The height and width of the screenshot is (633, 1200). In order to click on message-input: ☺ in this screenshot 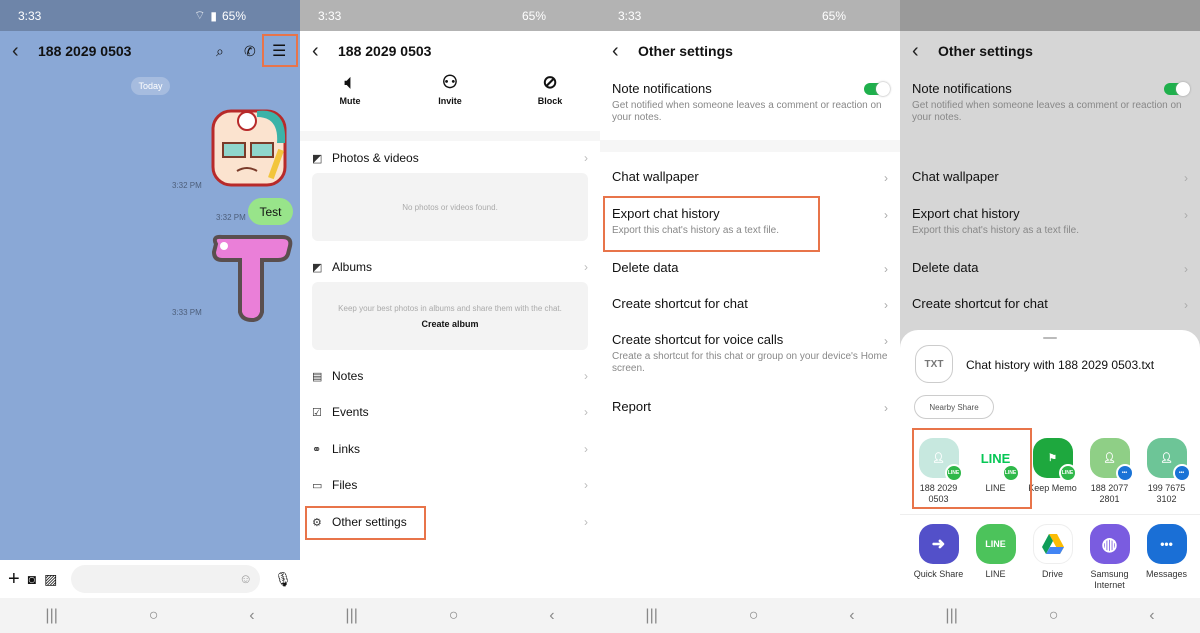, I will do `click(166, 579)`.